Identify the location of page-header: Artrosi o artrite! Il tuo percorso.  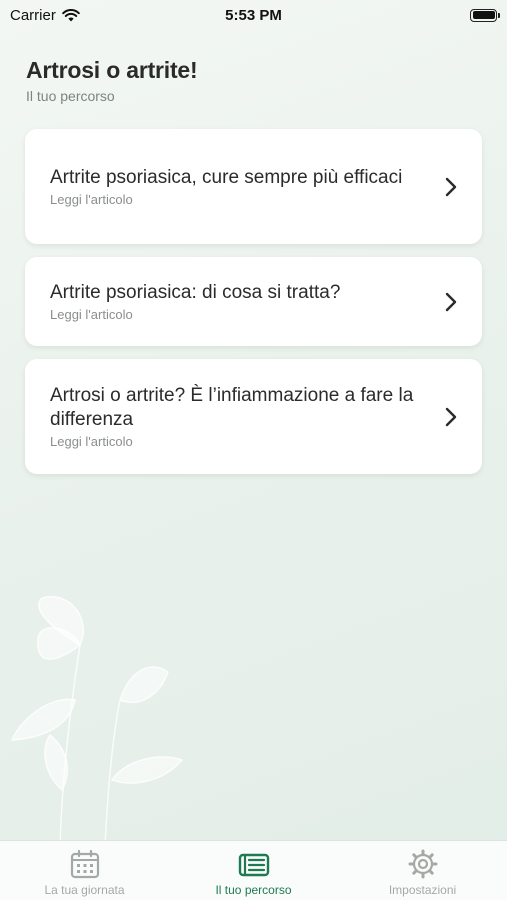
(112, 80).